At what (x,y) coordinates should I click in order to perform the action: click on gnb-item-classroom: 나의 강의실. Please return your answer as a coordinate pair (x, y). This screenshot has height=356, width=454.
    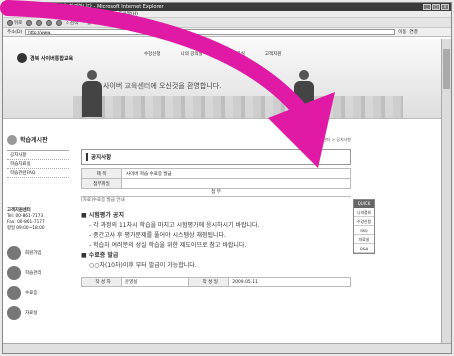
    Looking at the image, I should click on (192, 54).